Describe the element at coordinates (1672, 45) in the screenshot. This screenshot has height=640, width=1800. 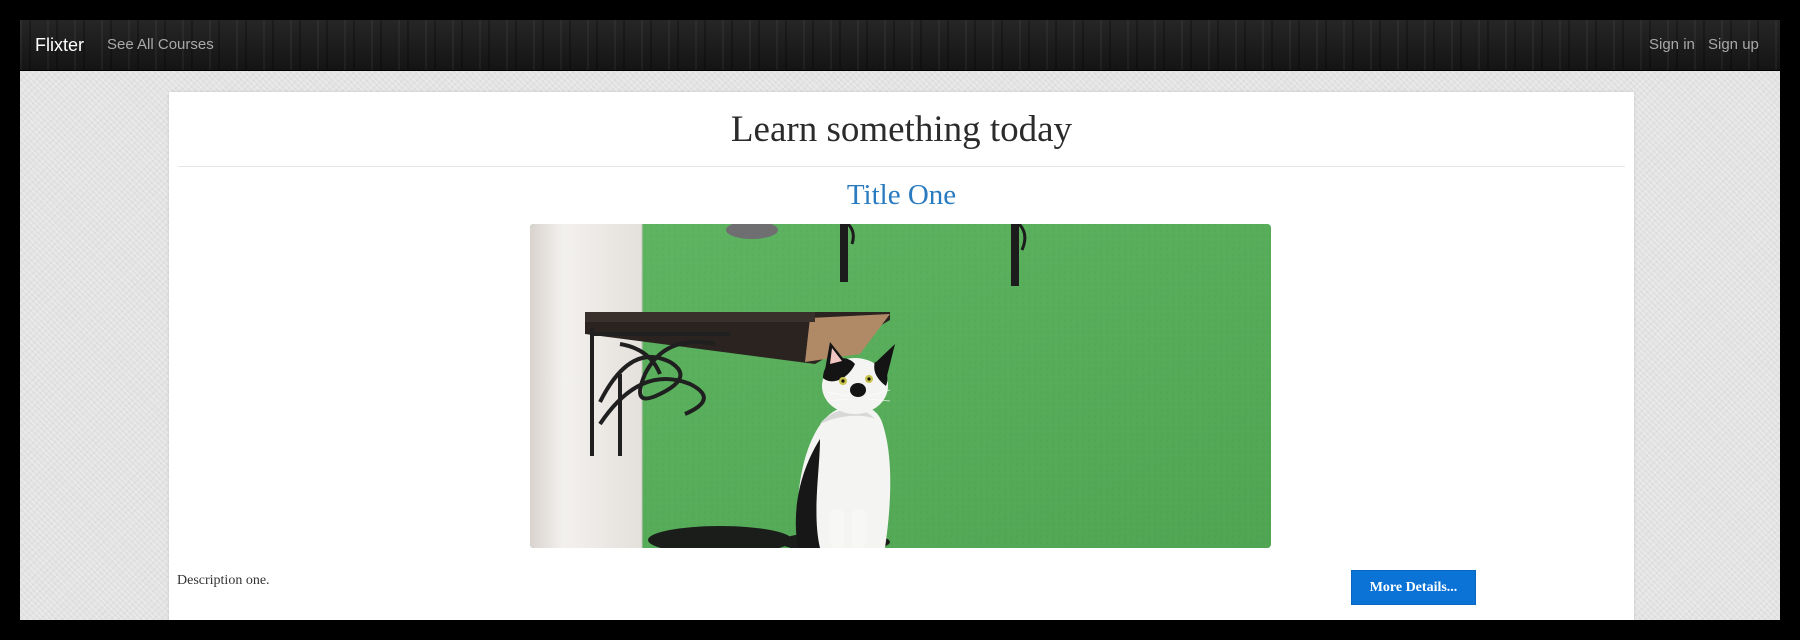
I see `nav-sign-in: Sign in` at that location.